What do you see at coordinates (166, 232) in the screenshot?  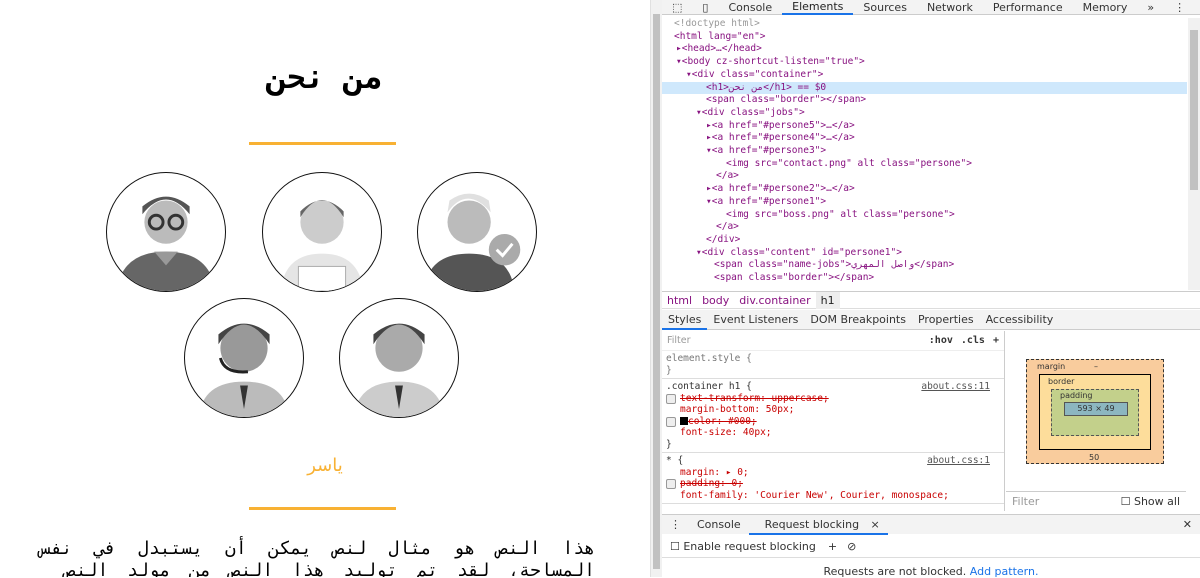 I see `persone5-avatar` at bounding box center [166, 232].